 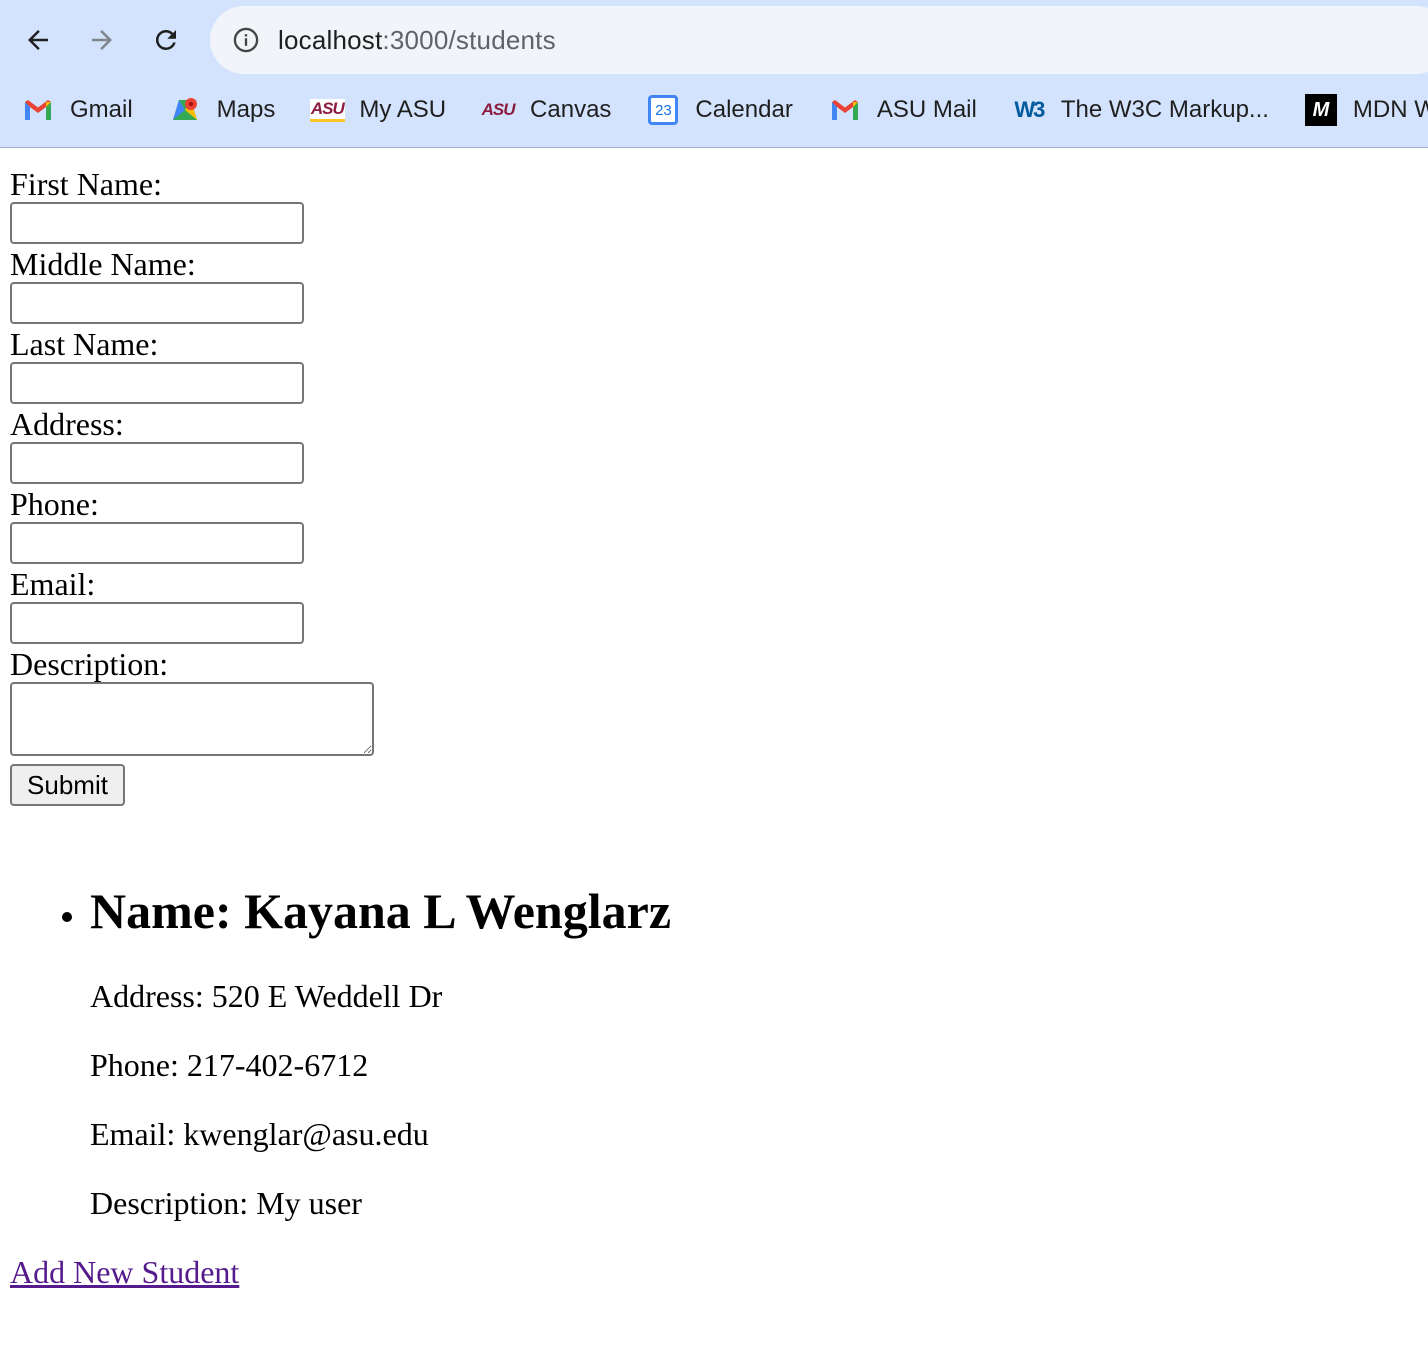 I want to click on bookmark-mdn: M MDN W, so click(x=1366, y=110).